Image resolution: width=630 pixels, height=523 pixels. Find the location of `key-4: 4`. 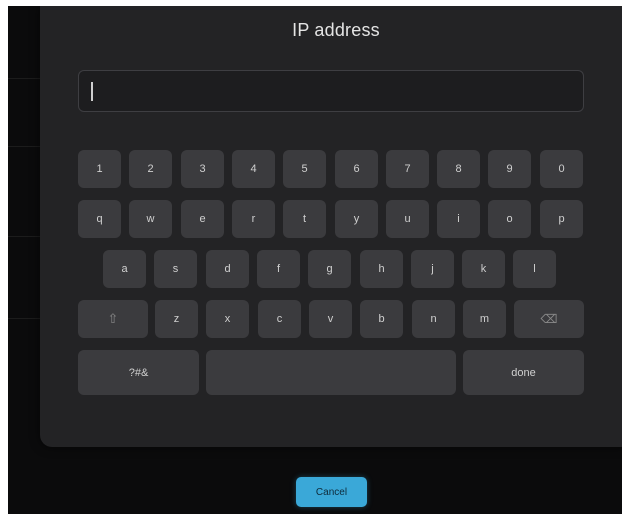

key-4: 4 is located at coordinates (253, 169).